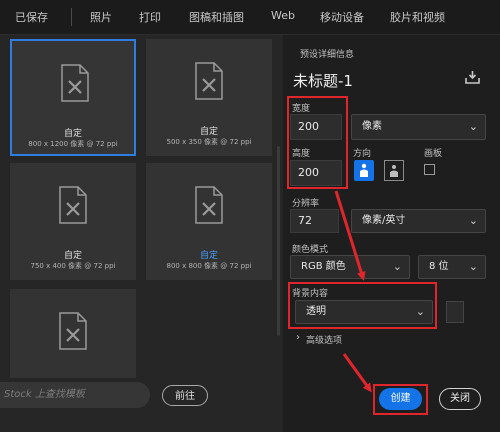 Image resolution: width=500 pixels, height=432 pixels. What do you see at coordinates (353, 291) in the screenshot?
I see `annotation-arrows` at bounding box center [353, 291].